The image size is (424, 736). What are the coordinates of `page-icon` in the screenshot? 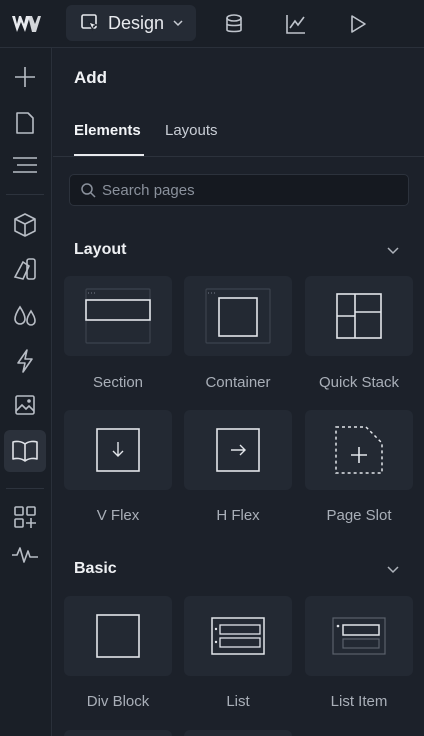 It's located at (25, 123).